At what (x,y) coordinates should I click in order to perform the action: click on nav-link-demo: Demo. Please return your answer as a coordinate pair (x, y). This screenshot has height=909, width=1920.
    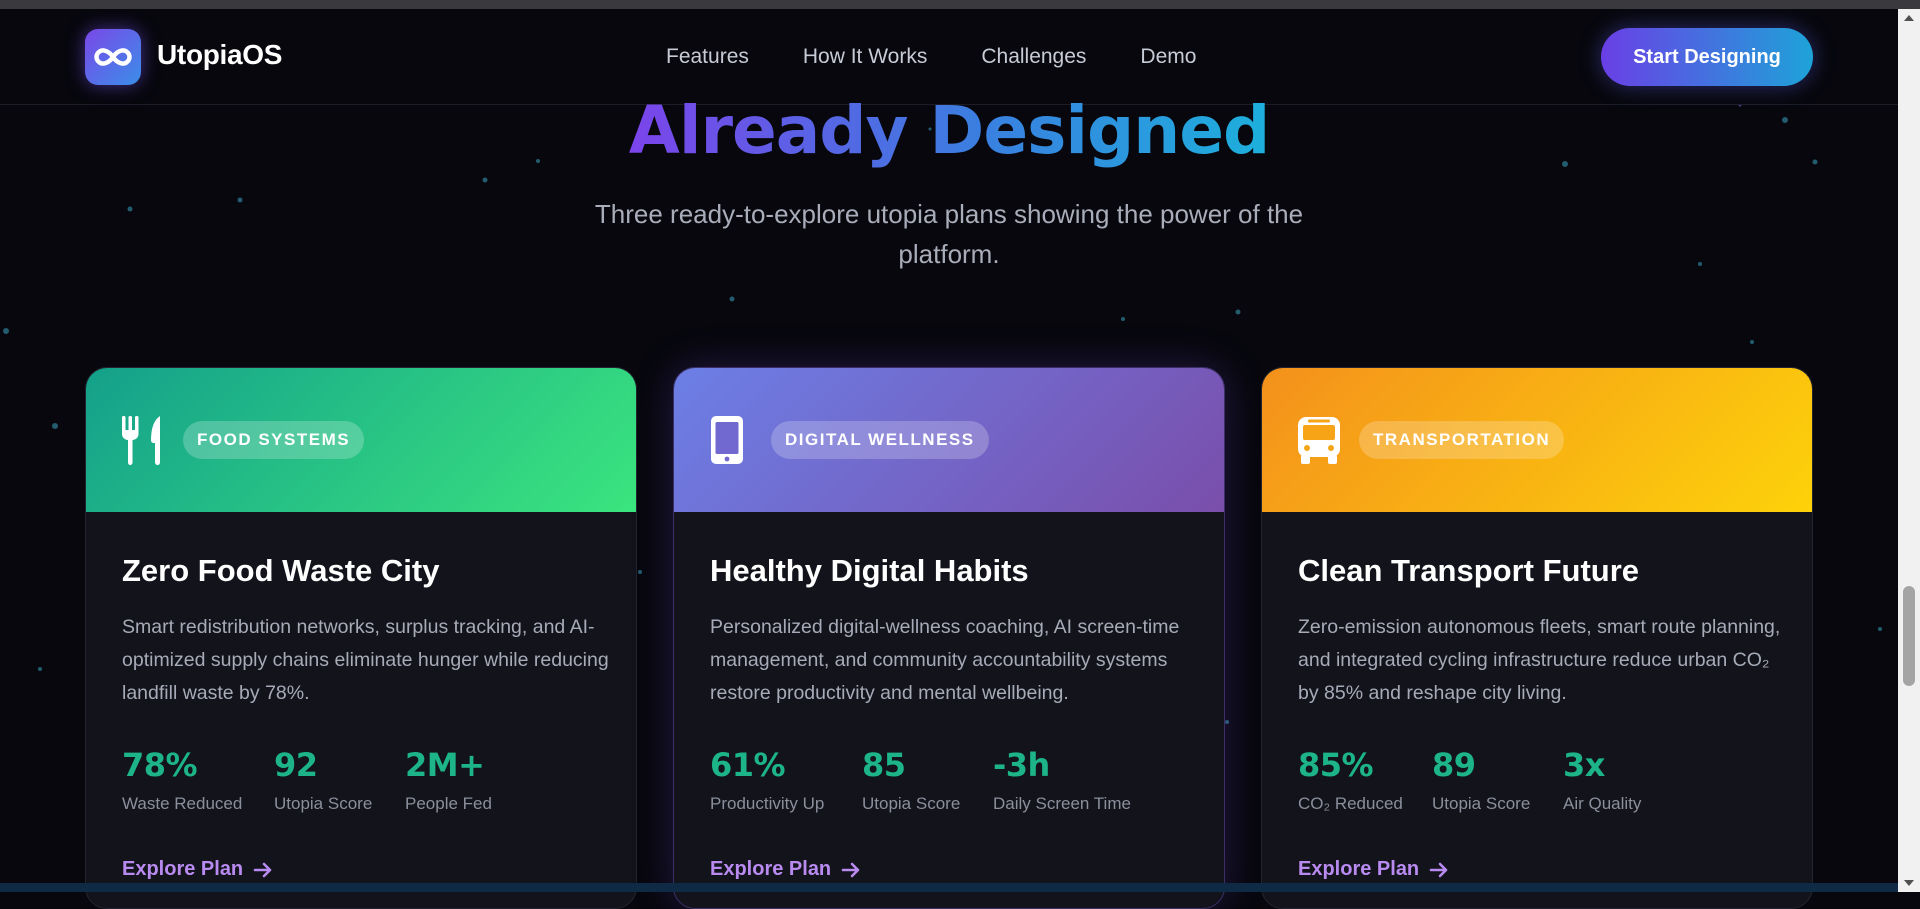
    Looking at the image, I should click on (1168, 57).